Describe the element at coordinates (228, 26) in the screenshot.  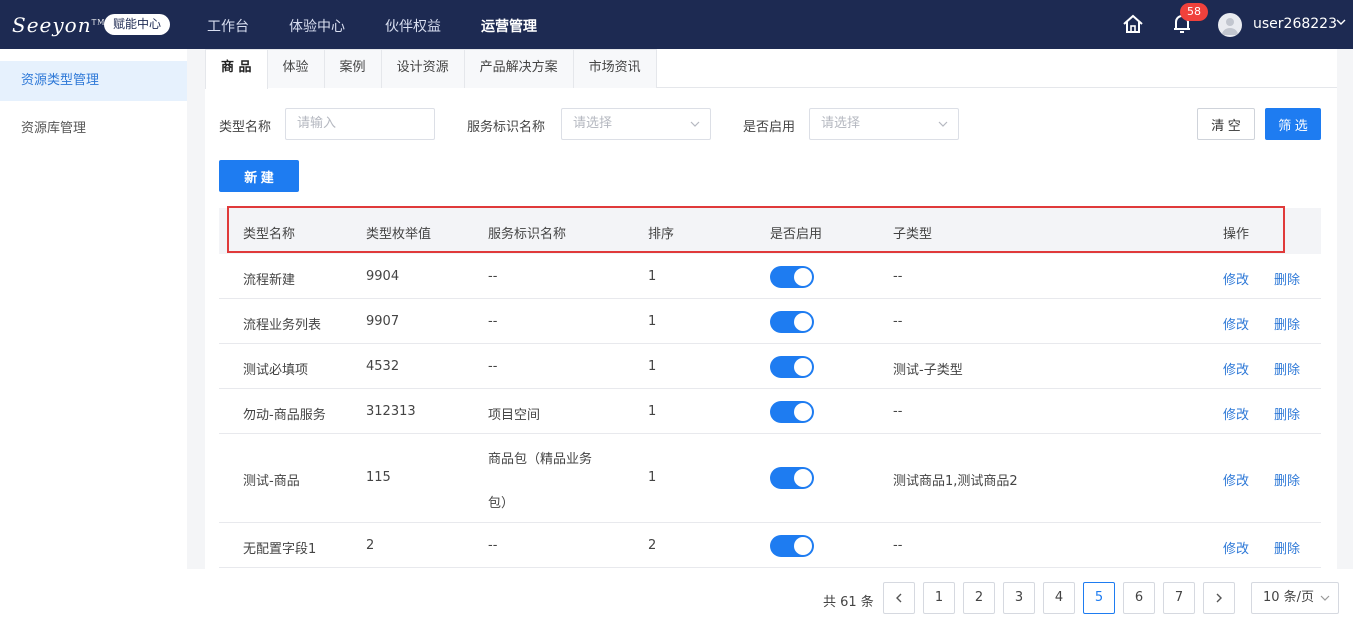
I see `nav-item-workbench: 工作台` at that location.